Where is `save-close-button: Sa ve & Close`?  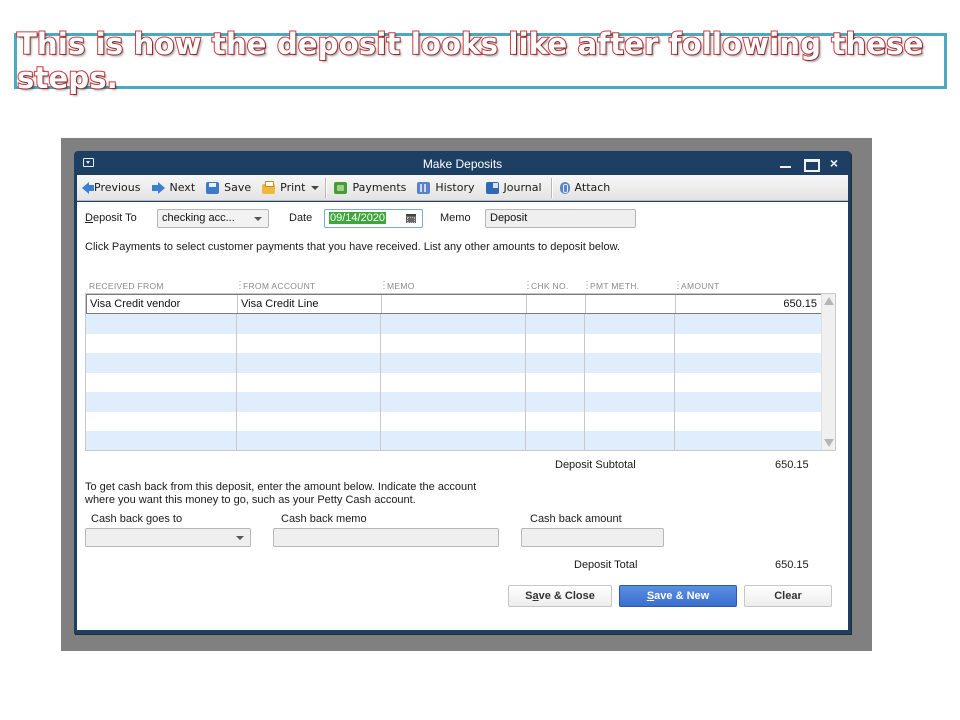
save-close-button: Sa ve & Close is located at coordinates (560, 596).